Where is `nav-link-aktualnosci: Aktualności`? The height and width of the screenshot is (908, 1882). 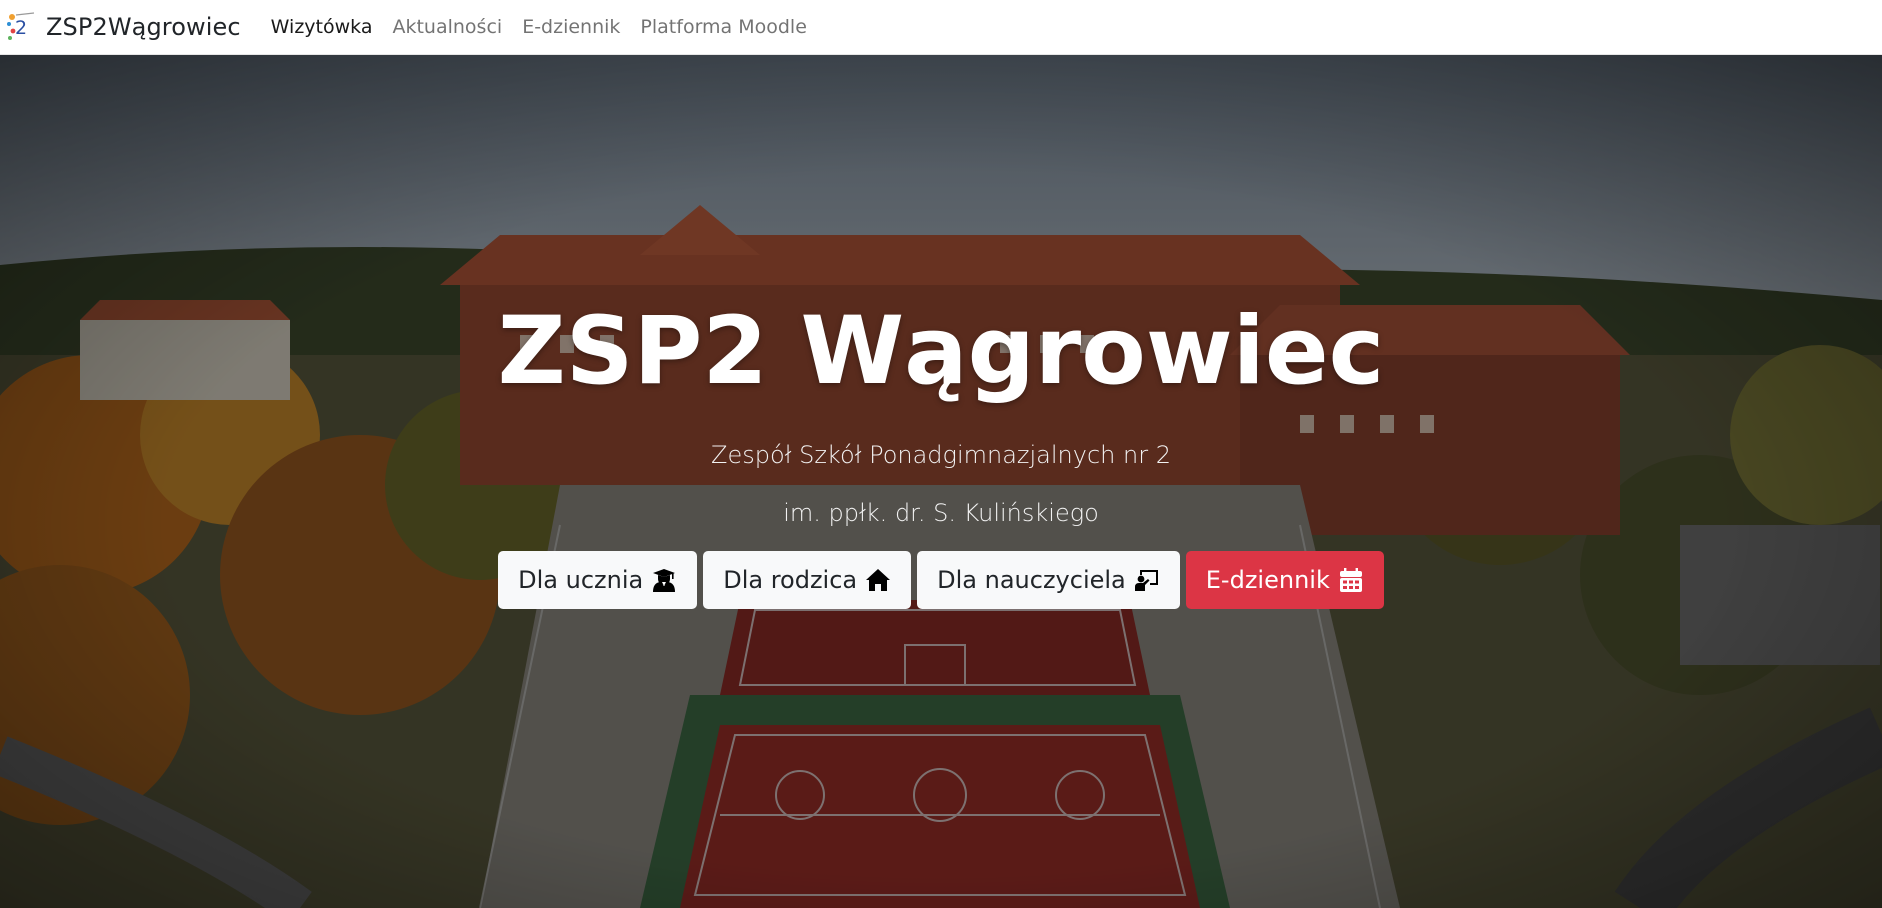 nav-link-aktualnosci: Aktualności is located at coordinates (447, 27).